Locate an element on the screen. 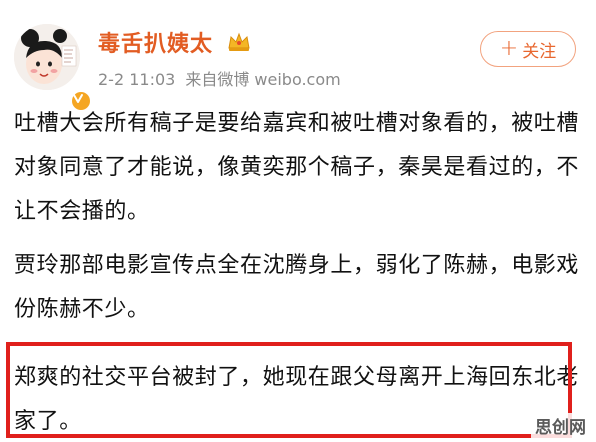  plus-icon: + is located at coordinates (509, 48).